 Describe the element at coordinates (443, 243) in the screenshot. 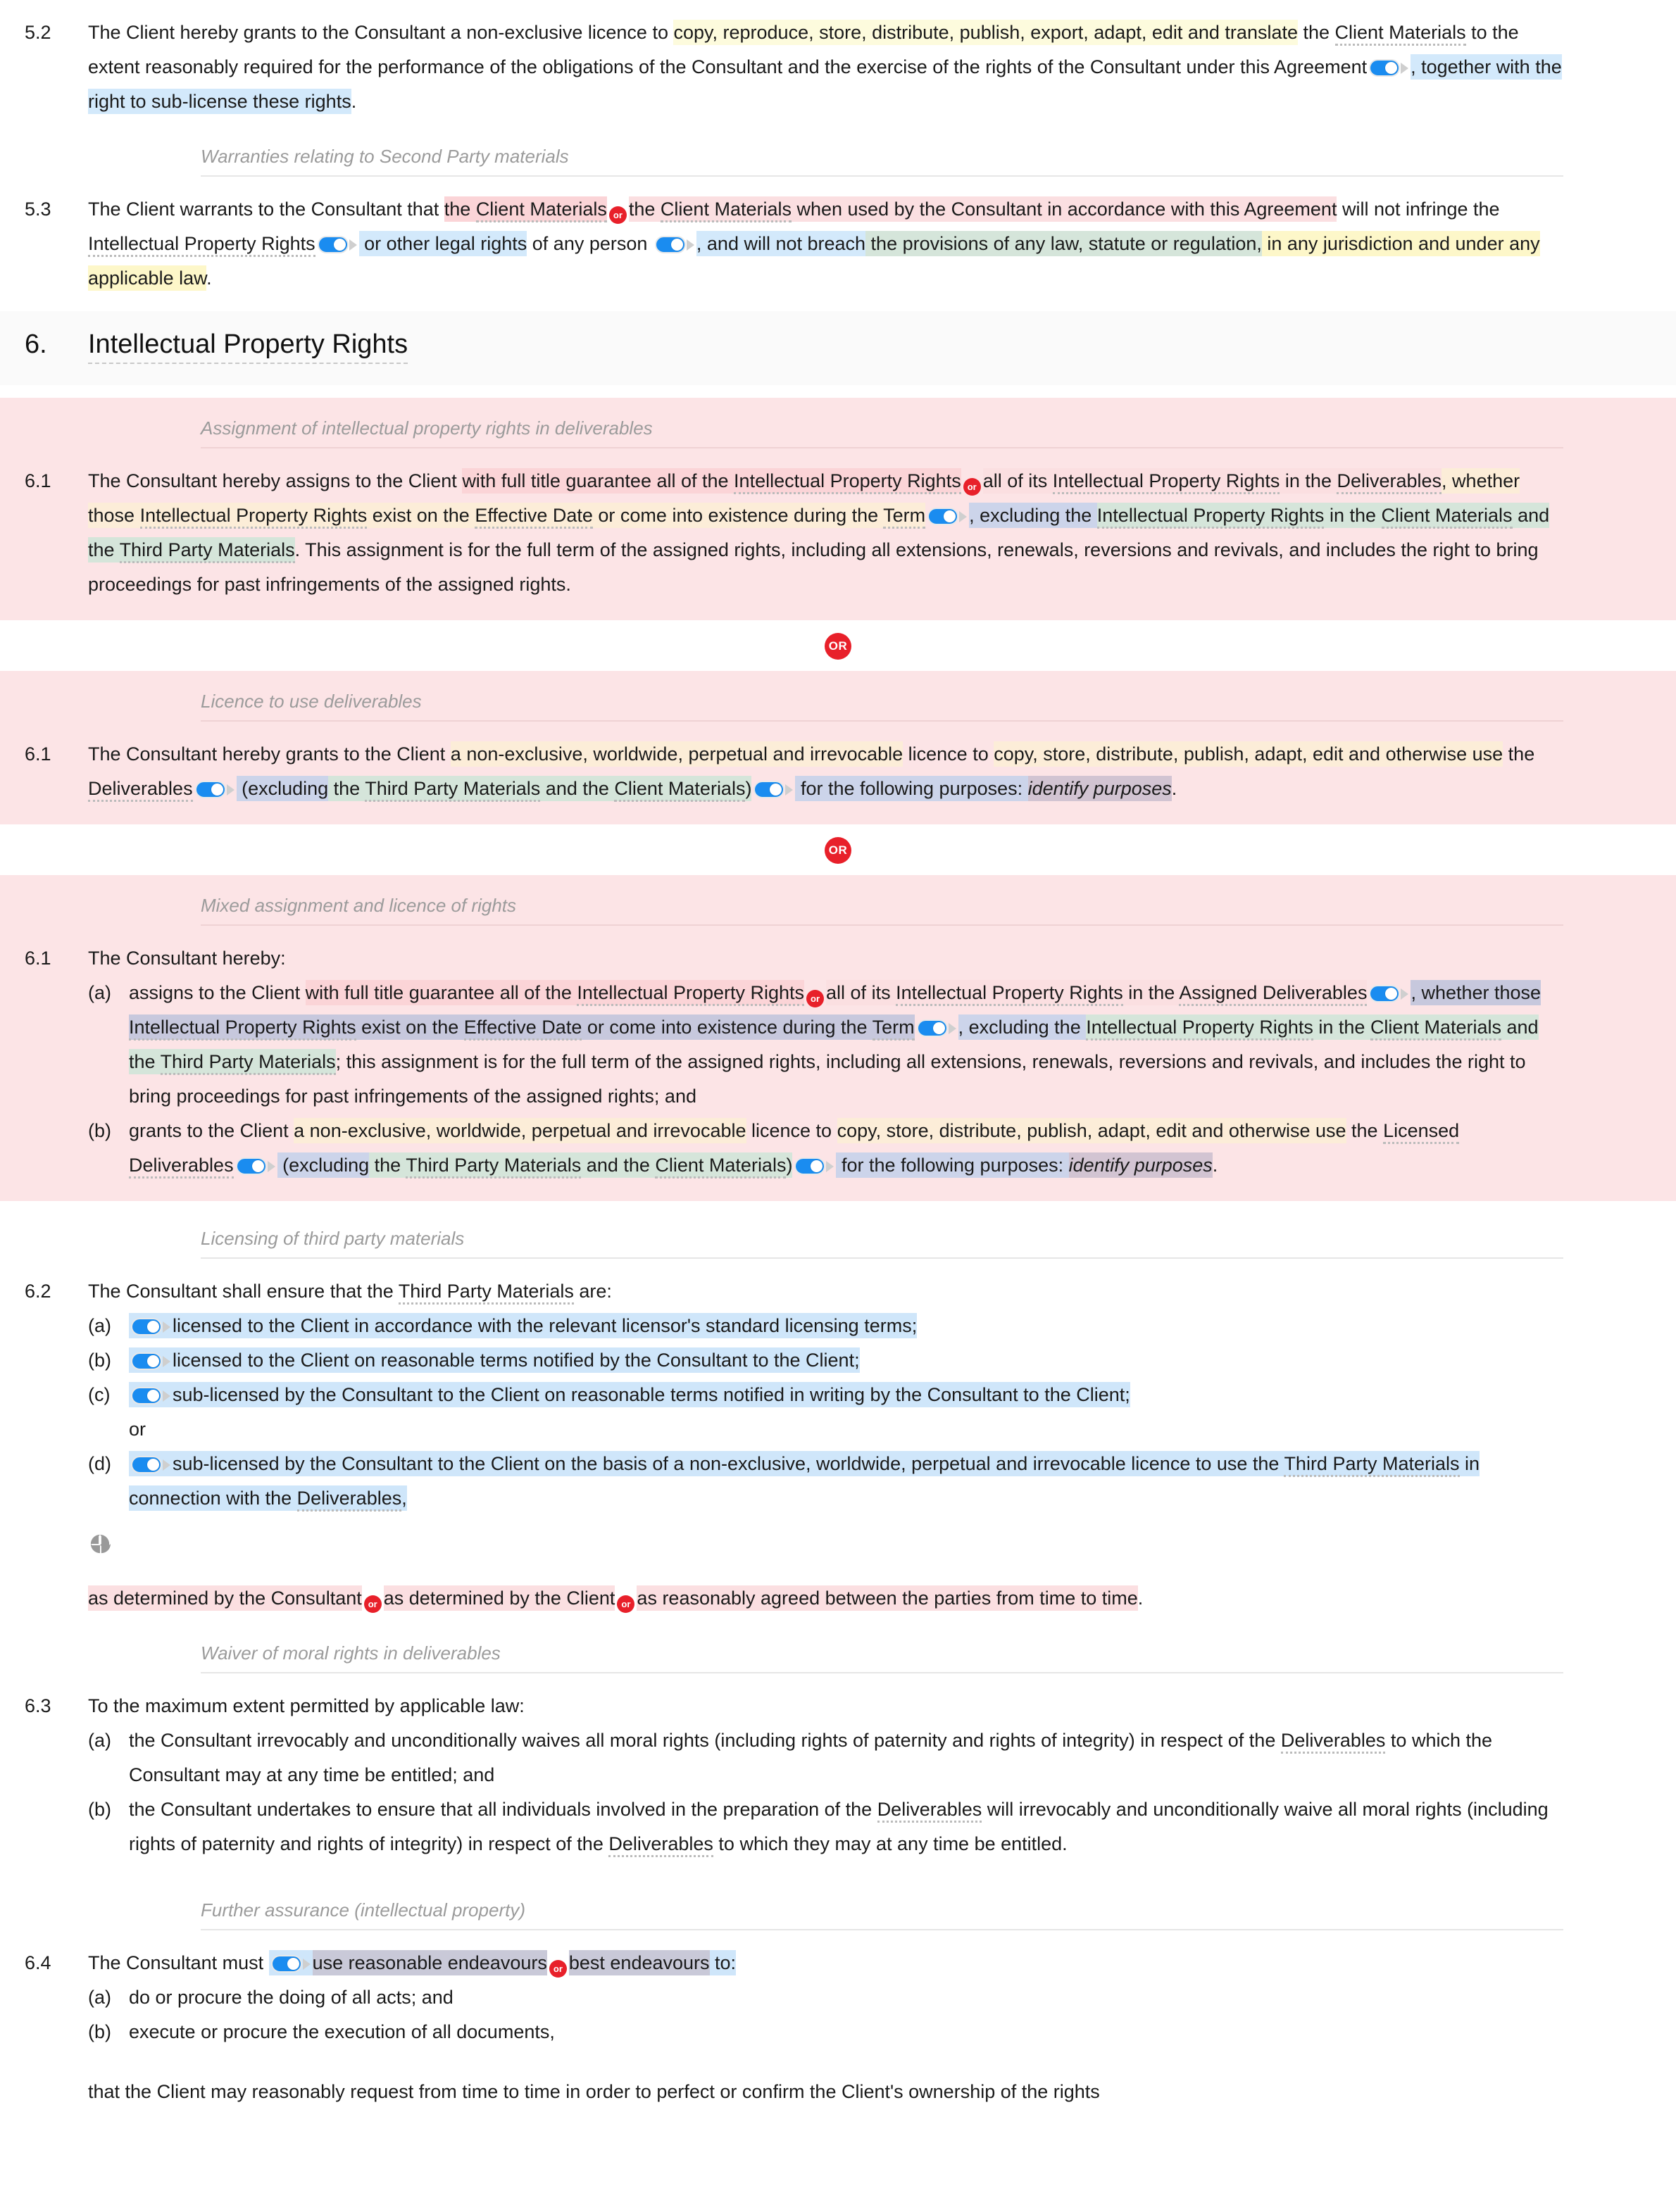

I see `highlight-blue: or other legal rights` at that location.